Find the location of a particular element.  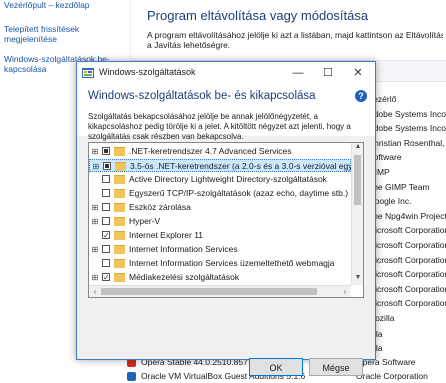

publisher-cell: Christian Rosenthal, Germa is located at coordinates (407, 142).